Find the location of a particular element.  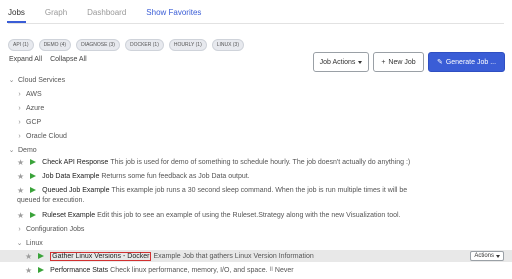

plus-icon: + is located at coordinates (383, 62).